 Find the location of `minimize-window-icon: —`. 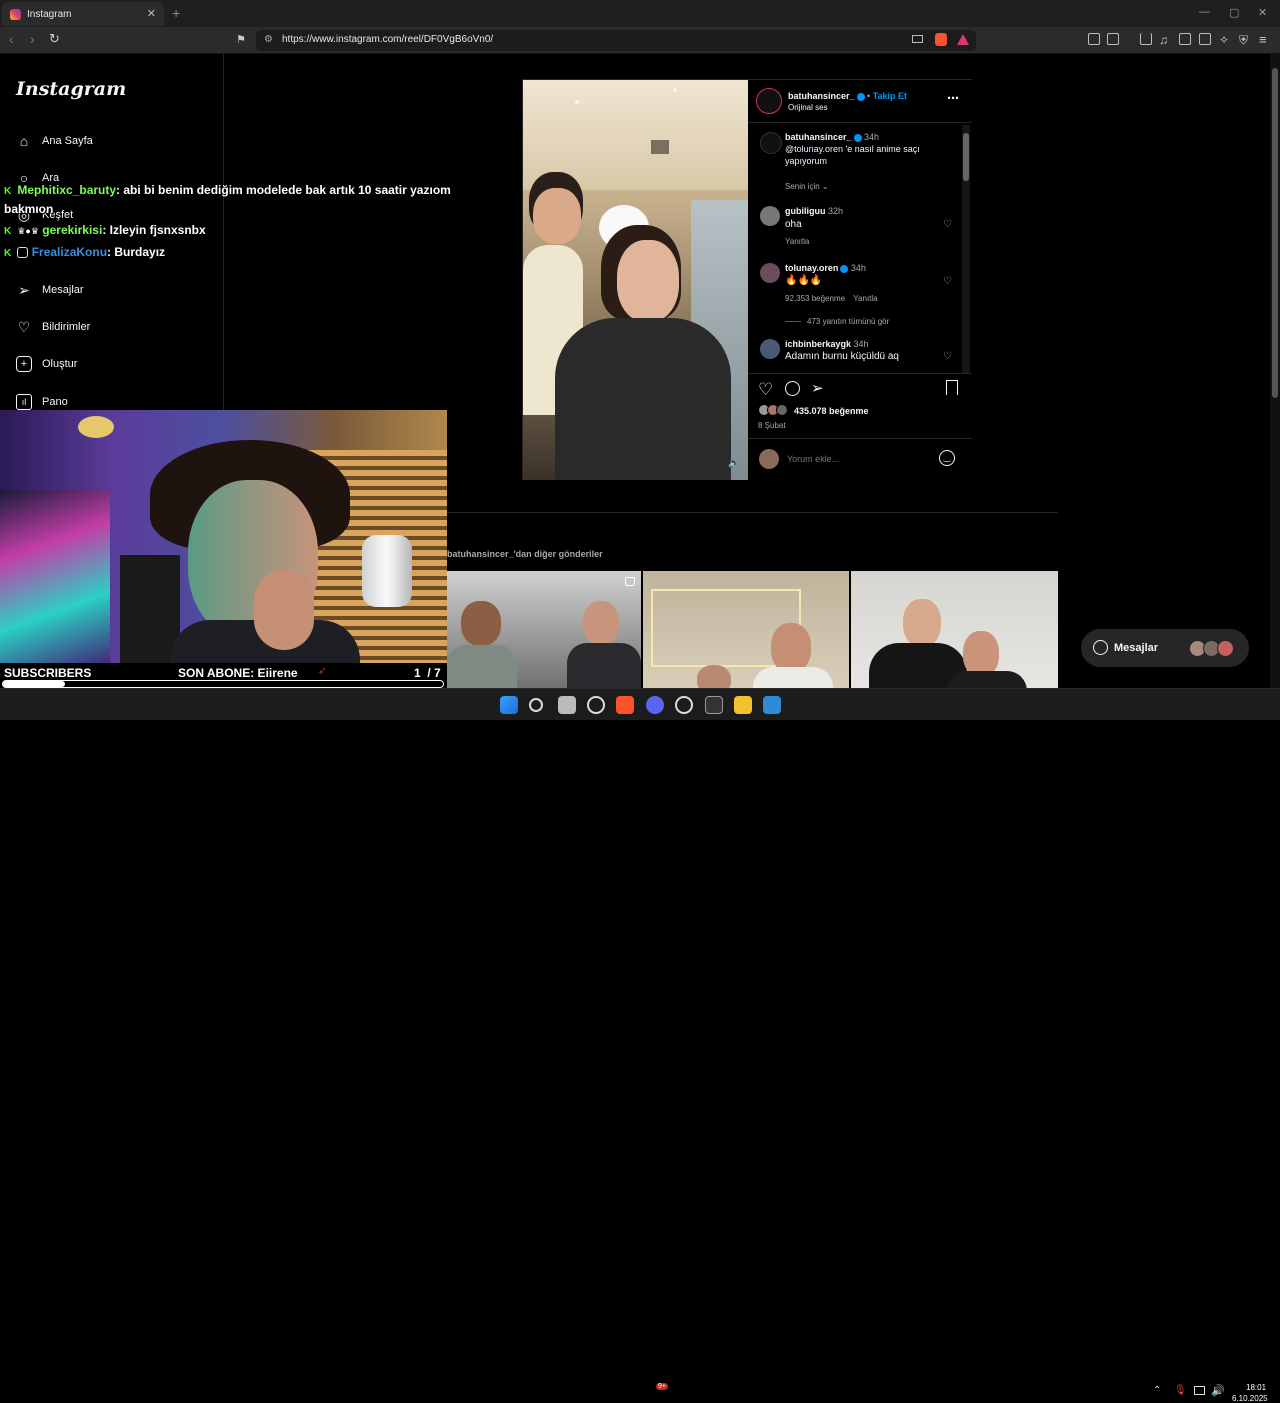

minimize-window-icon: — is located at coordinates (1204, 12).